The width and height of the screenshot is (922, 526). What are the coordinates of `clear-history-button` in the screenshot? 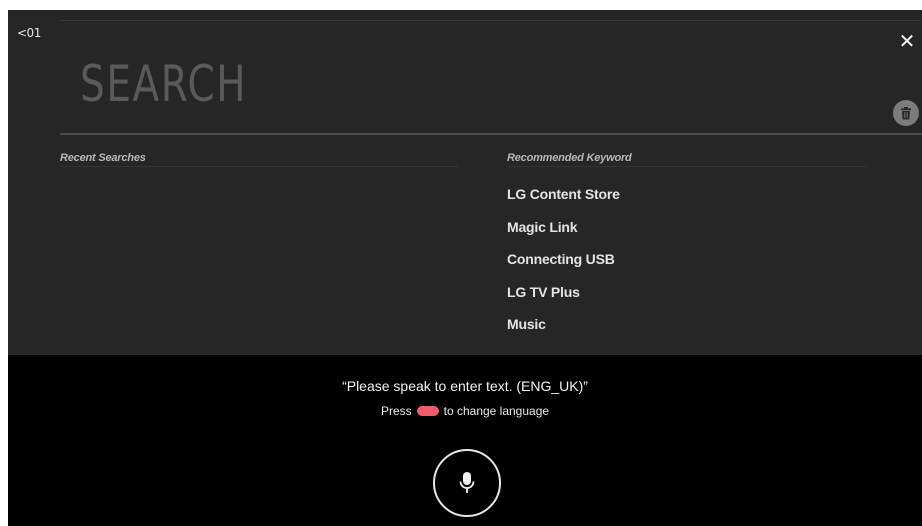 It's located at (906, 113).